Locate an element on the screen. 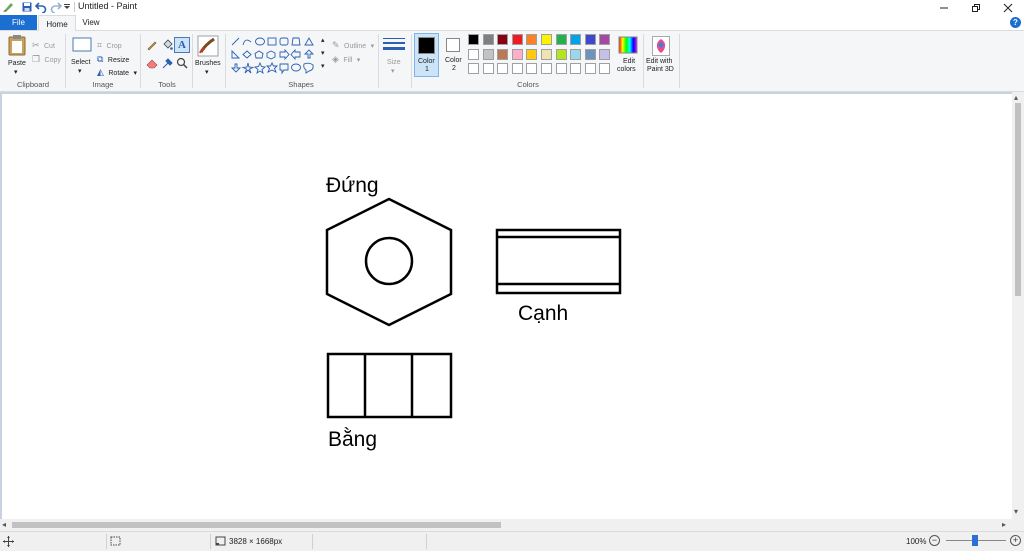 Image resolution: width=1024 pixels, height=551 pixels. more-shapes-icon: ▾ is located at coordinates (323, 66).